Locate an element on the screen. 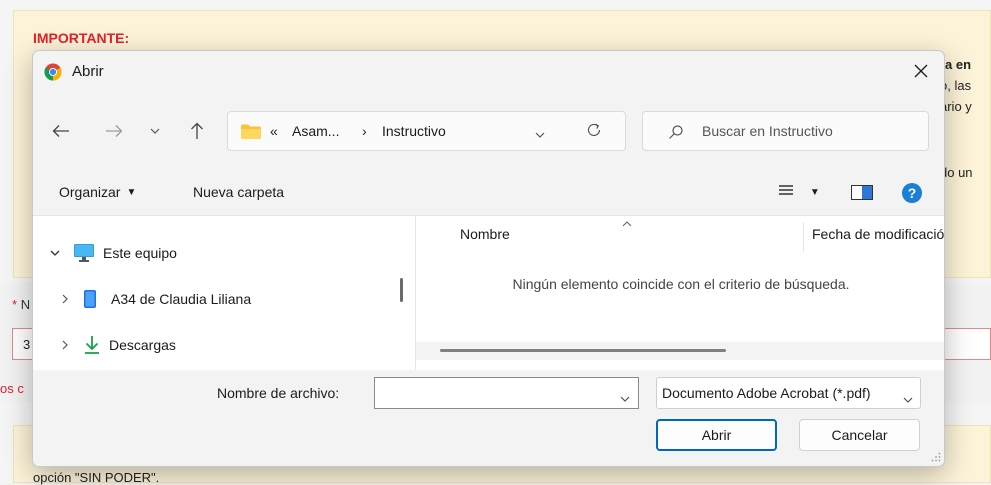 The image size is (991, 485). horizontal-scrollbar is located at coordinates (680, 351).